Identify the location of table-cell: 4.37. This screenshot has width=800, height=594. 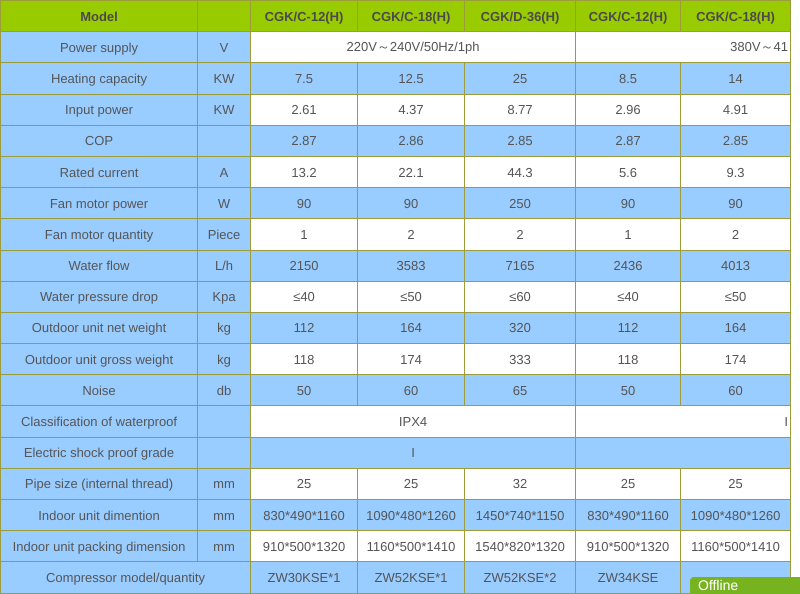
(411, 110).